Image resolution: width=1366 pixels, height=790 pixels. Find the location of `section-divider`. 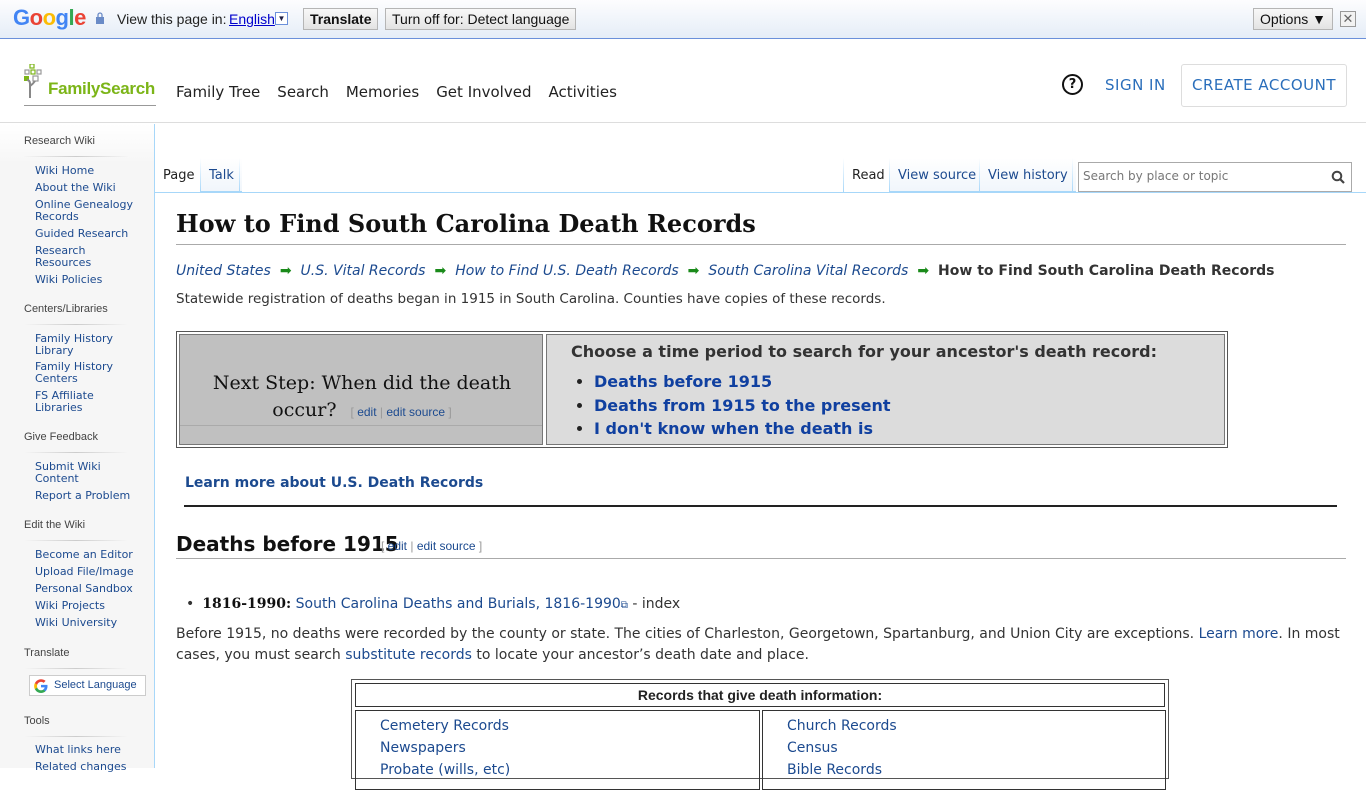

section-divider is located at coordinates (760, 506).